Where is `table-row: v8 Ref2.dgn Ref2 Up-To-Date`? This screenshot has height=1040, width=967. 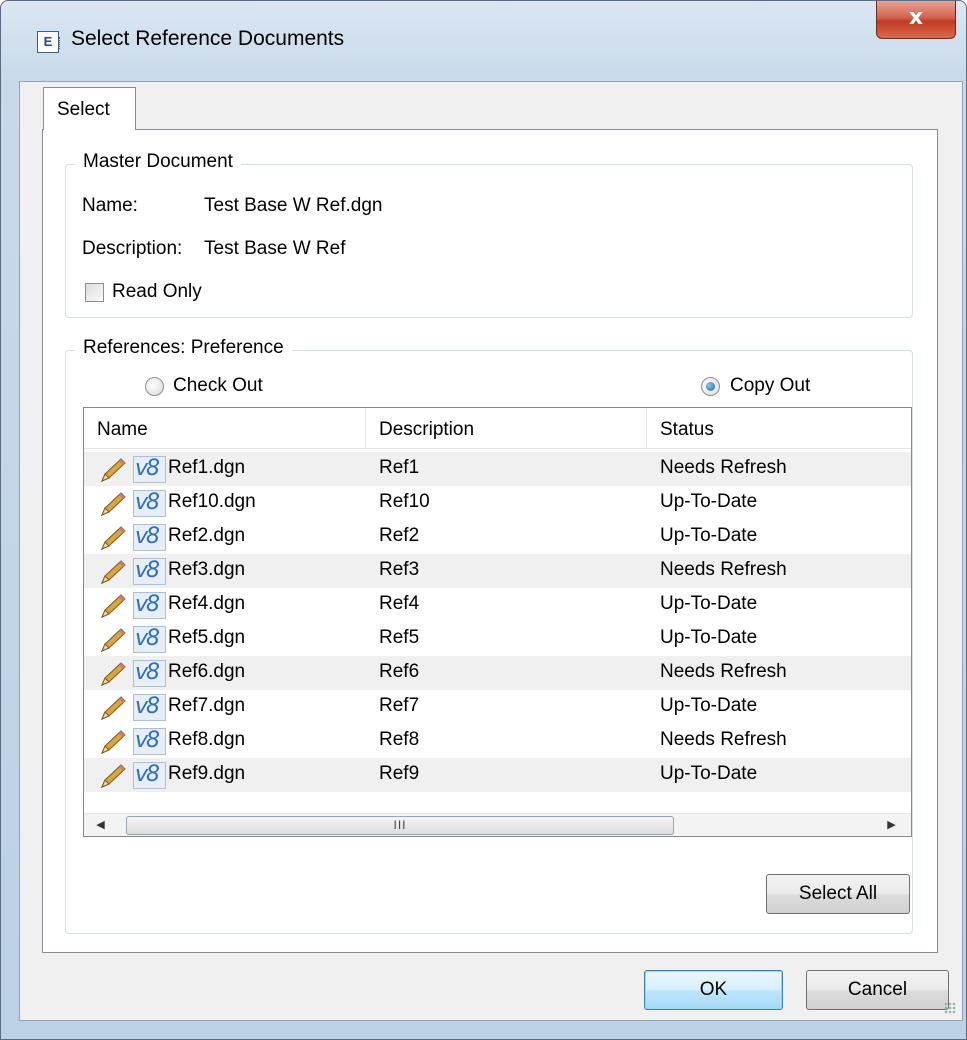
table-row: v8 Ref2.dgn Ref2 Up-To-Date is located at coordinates (497, 537).